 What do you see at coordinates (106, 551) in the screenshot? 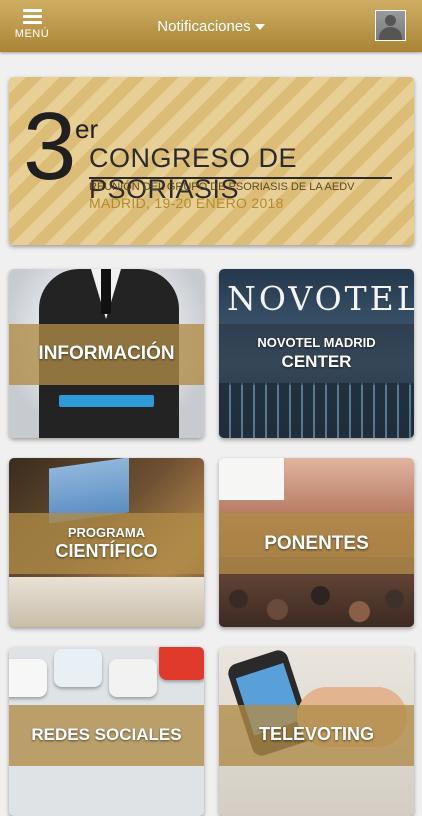
I see `tile-label-programa-2: CIENTÍFICO` at bounding box center [106, 551].